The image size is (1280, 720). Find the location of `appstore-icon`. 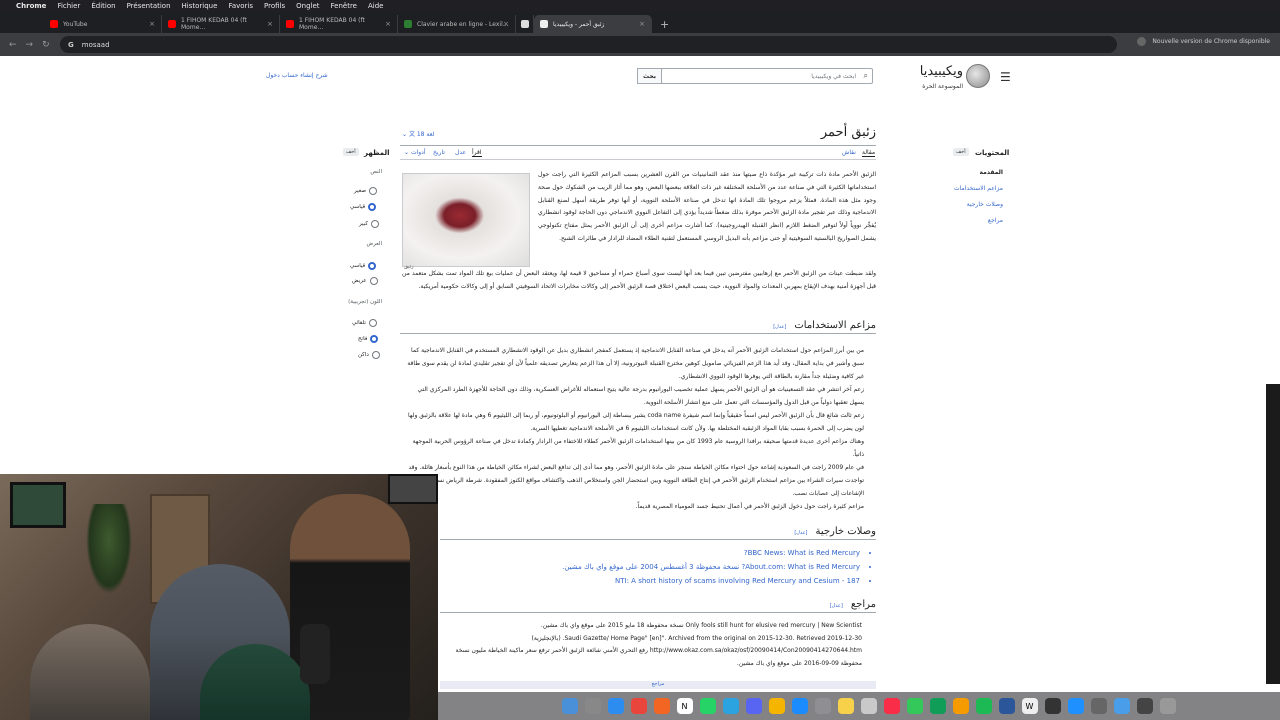

appstore-icon is located at coordinates (799, 706).